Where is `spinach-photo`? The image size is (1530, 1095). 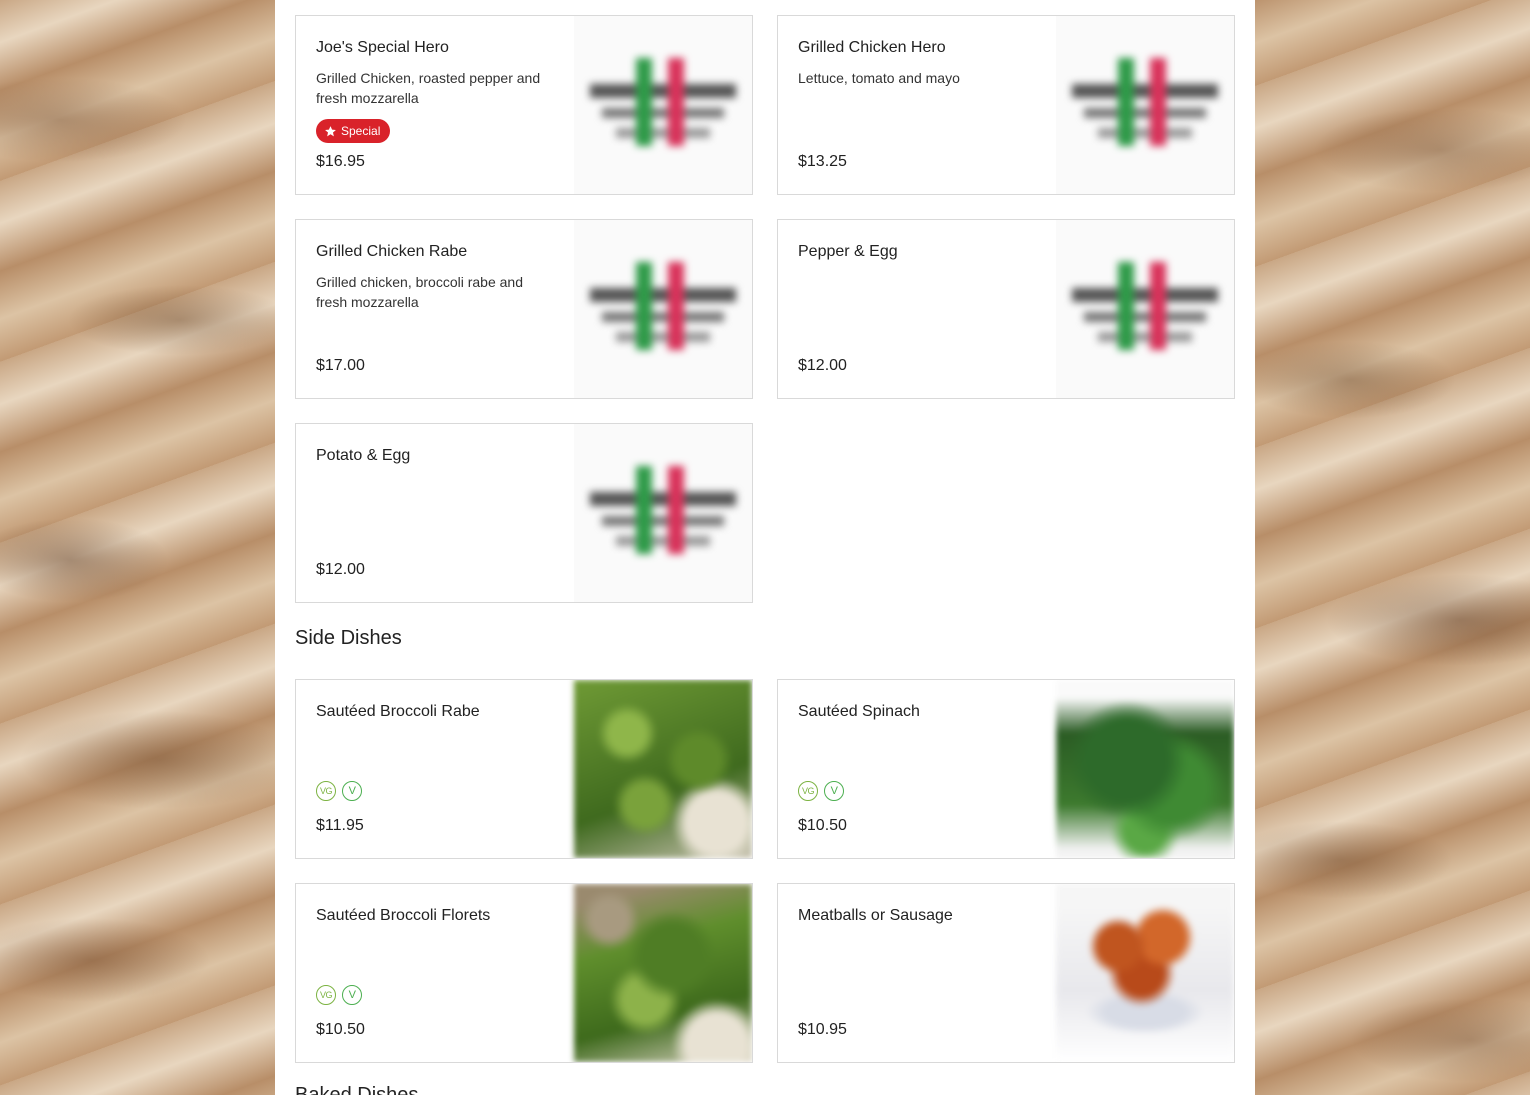
spinach-photo is located at coordinates (1145, 769).